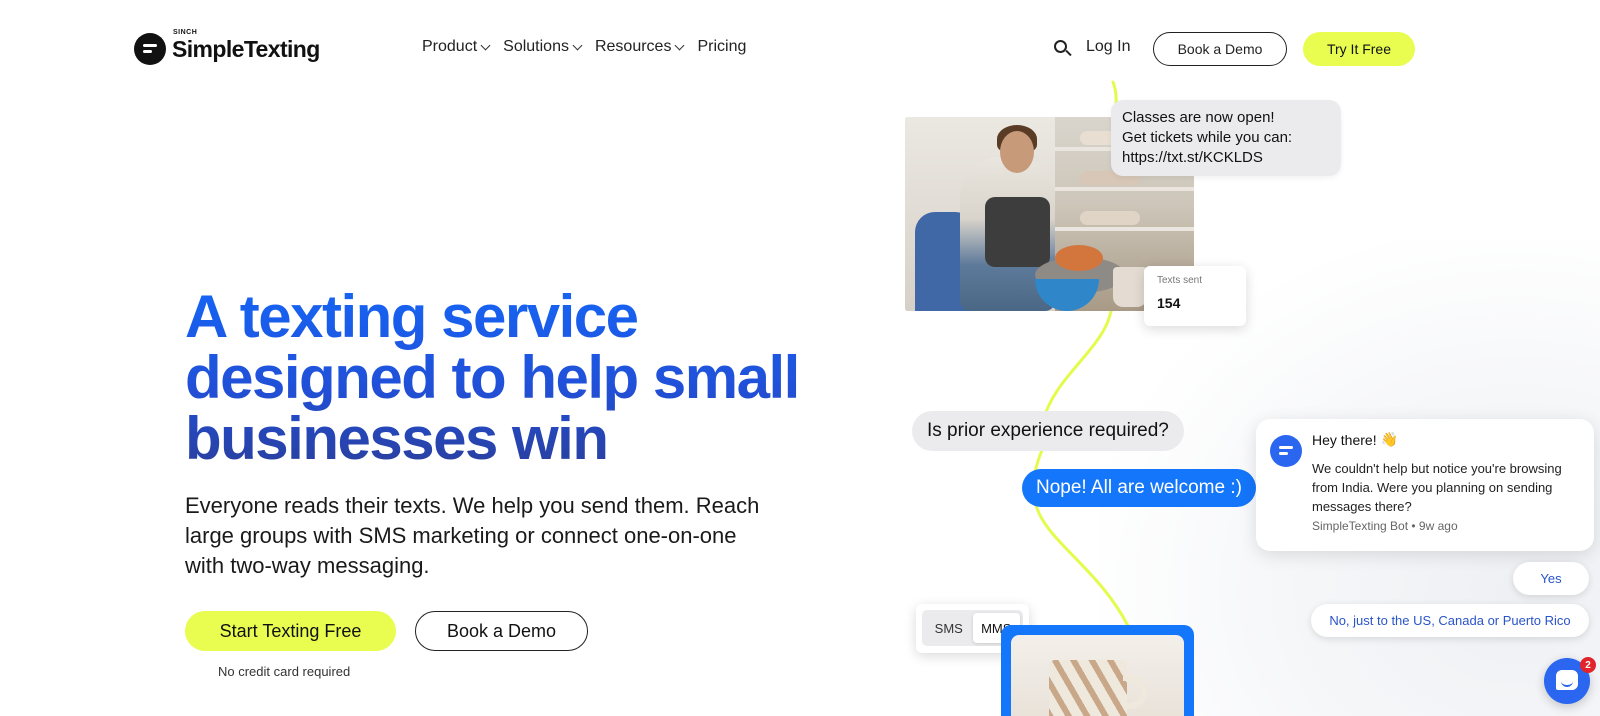 The height and width of the screenshot is (716, 1600). I want to click on bubble-line: Get tickets while you can:, so click(1207, 137).